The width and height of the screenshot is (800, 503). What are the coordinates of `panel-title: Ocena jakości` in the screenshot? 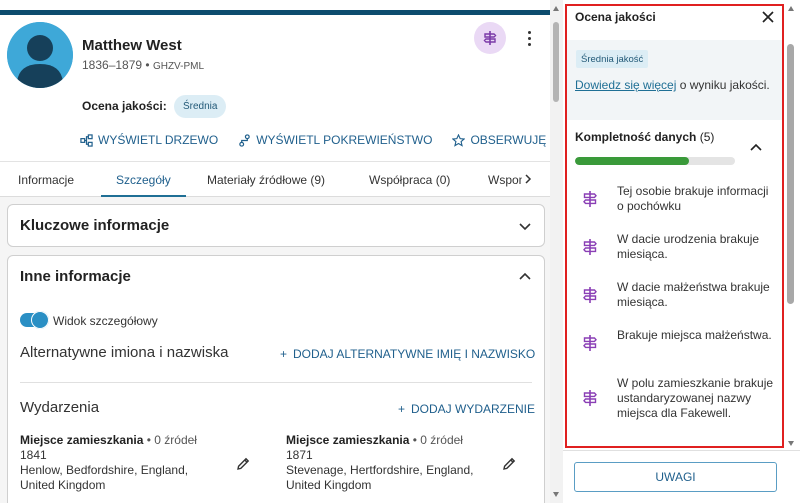 It's located at (615, 17).